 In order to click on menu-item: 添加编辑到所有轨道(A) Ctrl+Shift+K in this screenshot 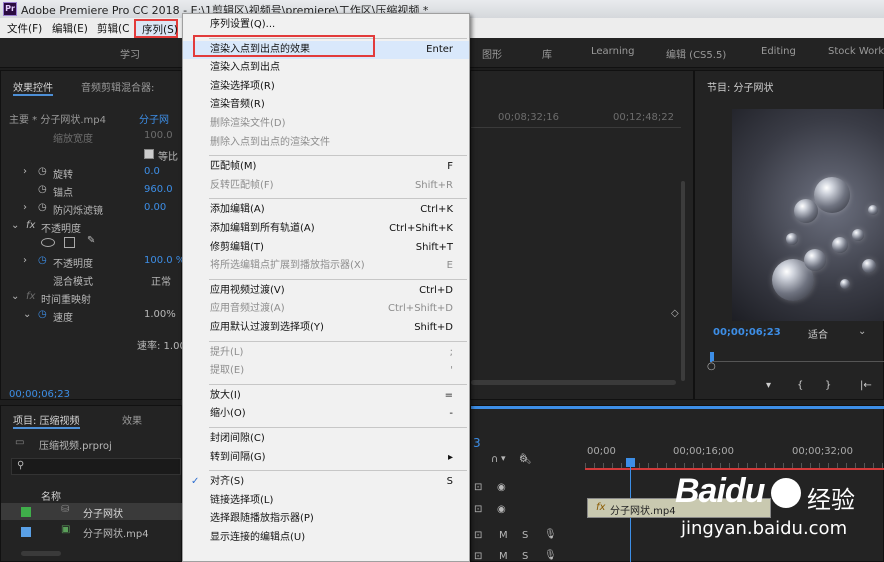, I will do `click(326, 229)`.